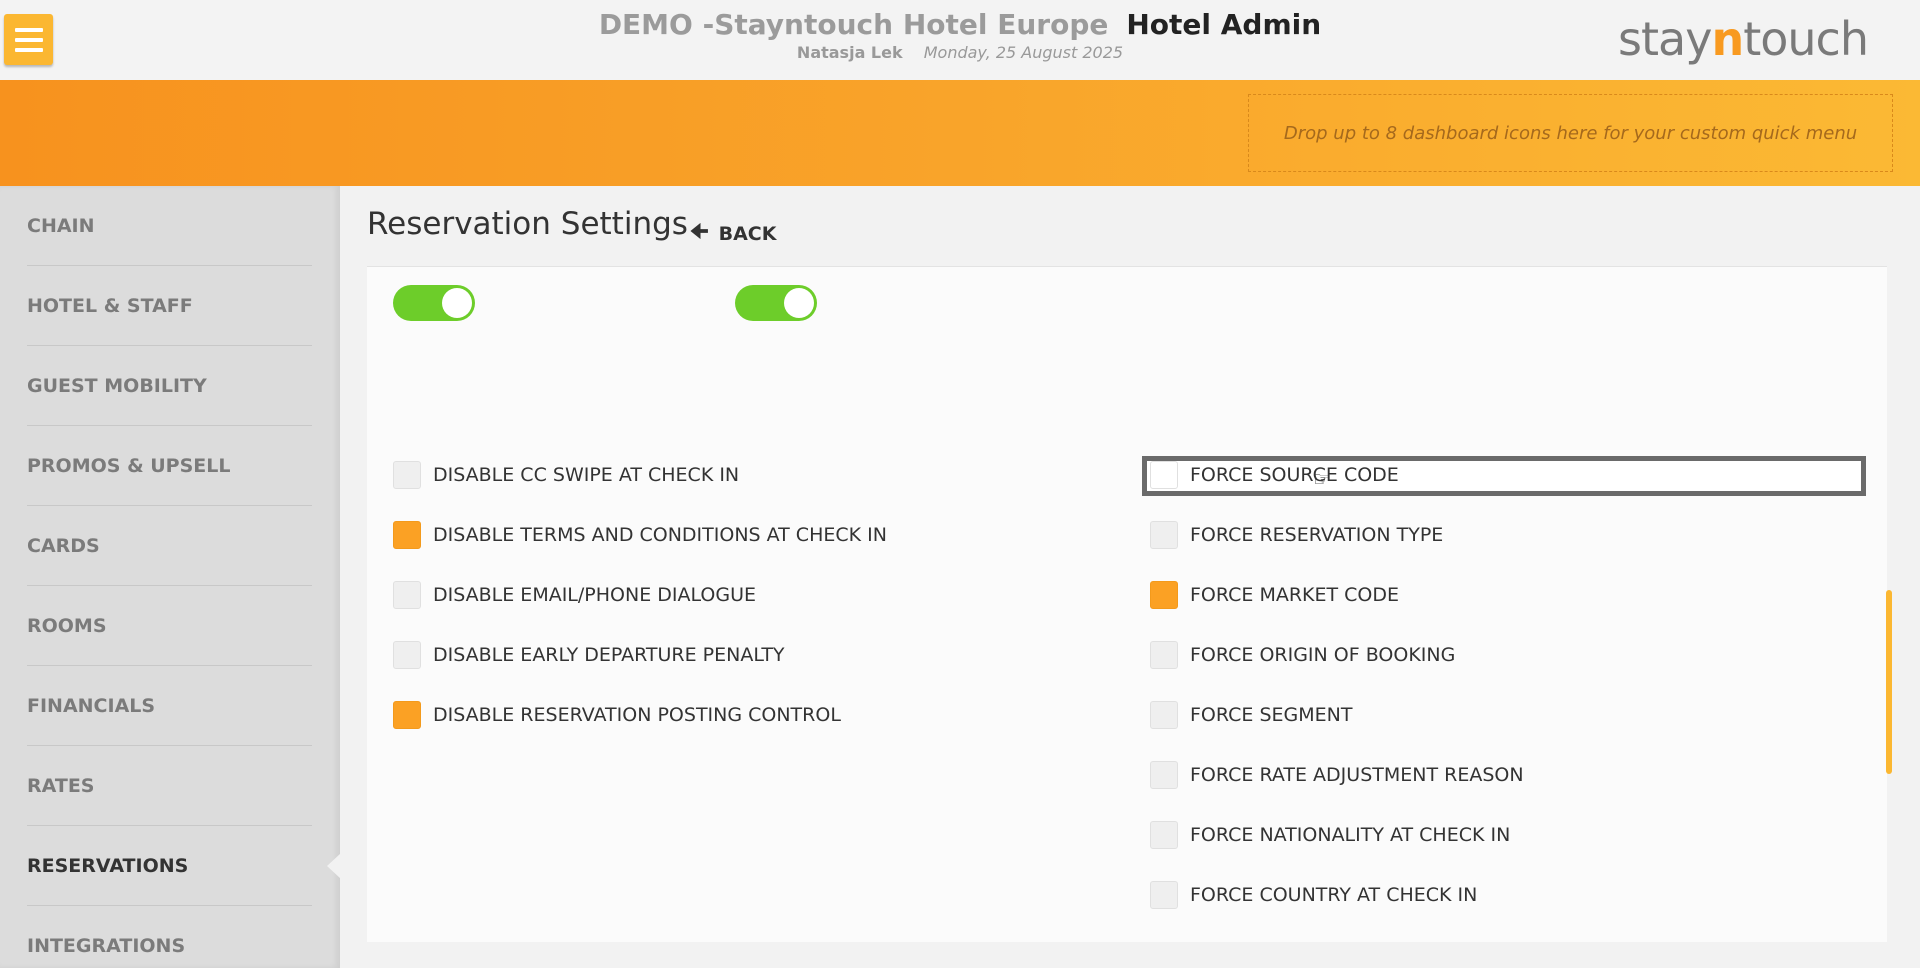 This screenshot has height=968, width=1920. What do you see at coordinates (1330, 835) in the screenshot?
I see `option-force-nationality-check-in: FORCE NATIONALITY AT CHECK IN` at bounding box center [1330, 835].